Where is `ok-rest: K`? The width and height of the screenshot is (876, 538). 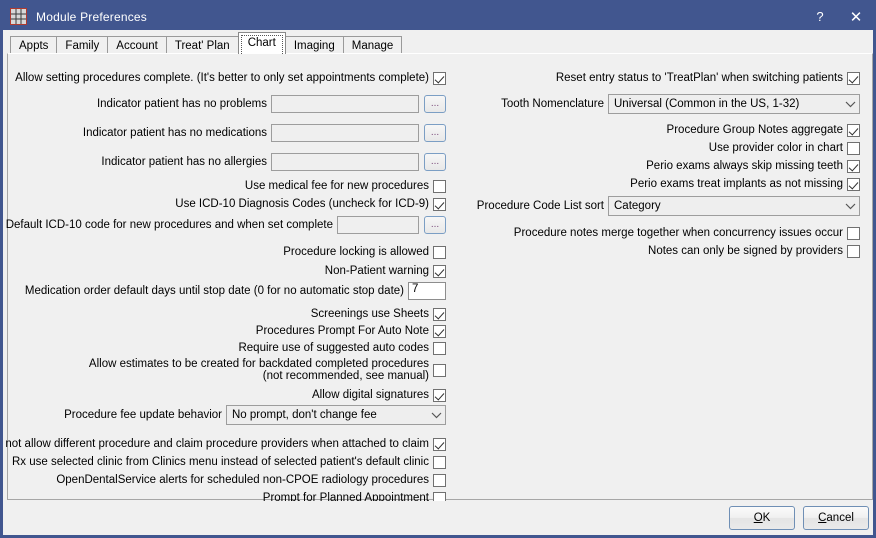
ok-rest: K is located at coordinates (766, 518).